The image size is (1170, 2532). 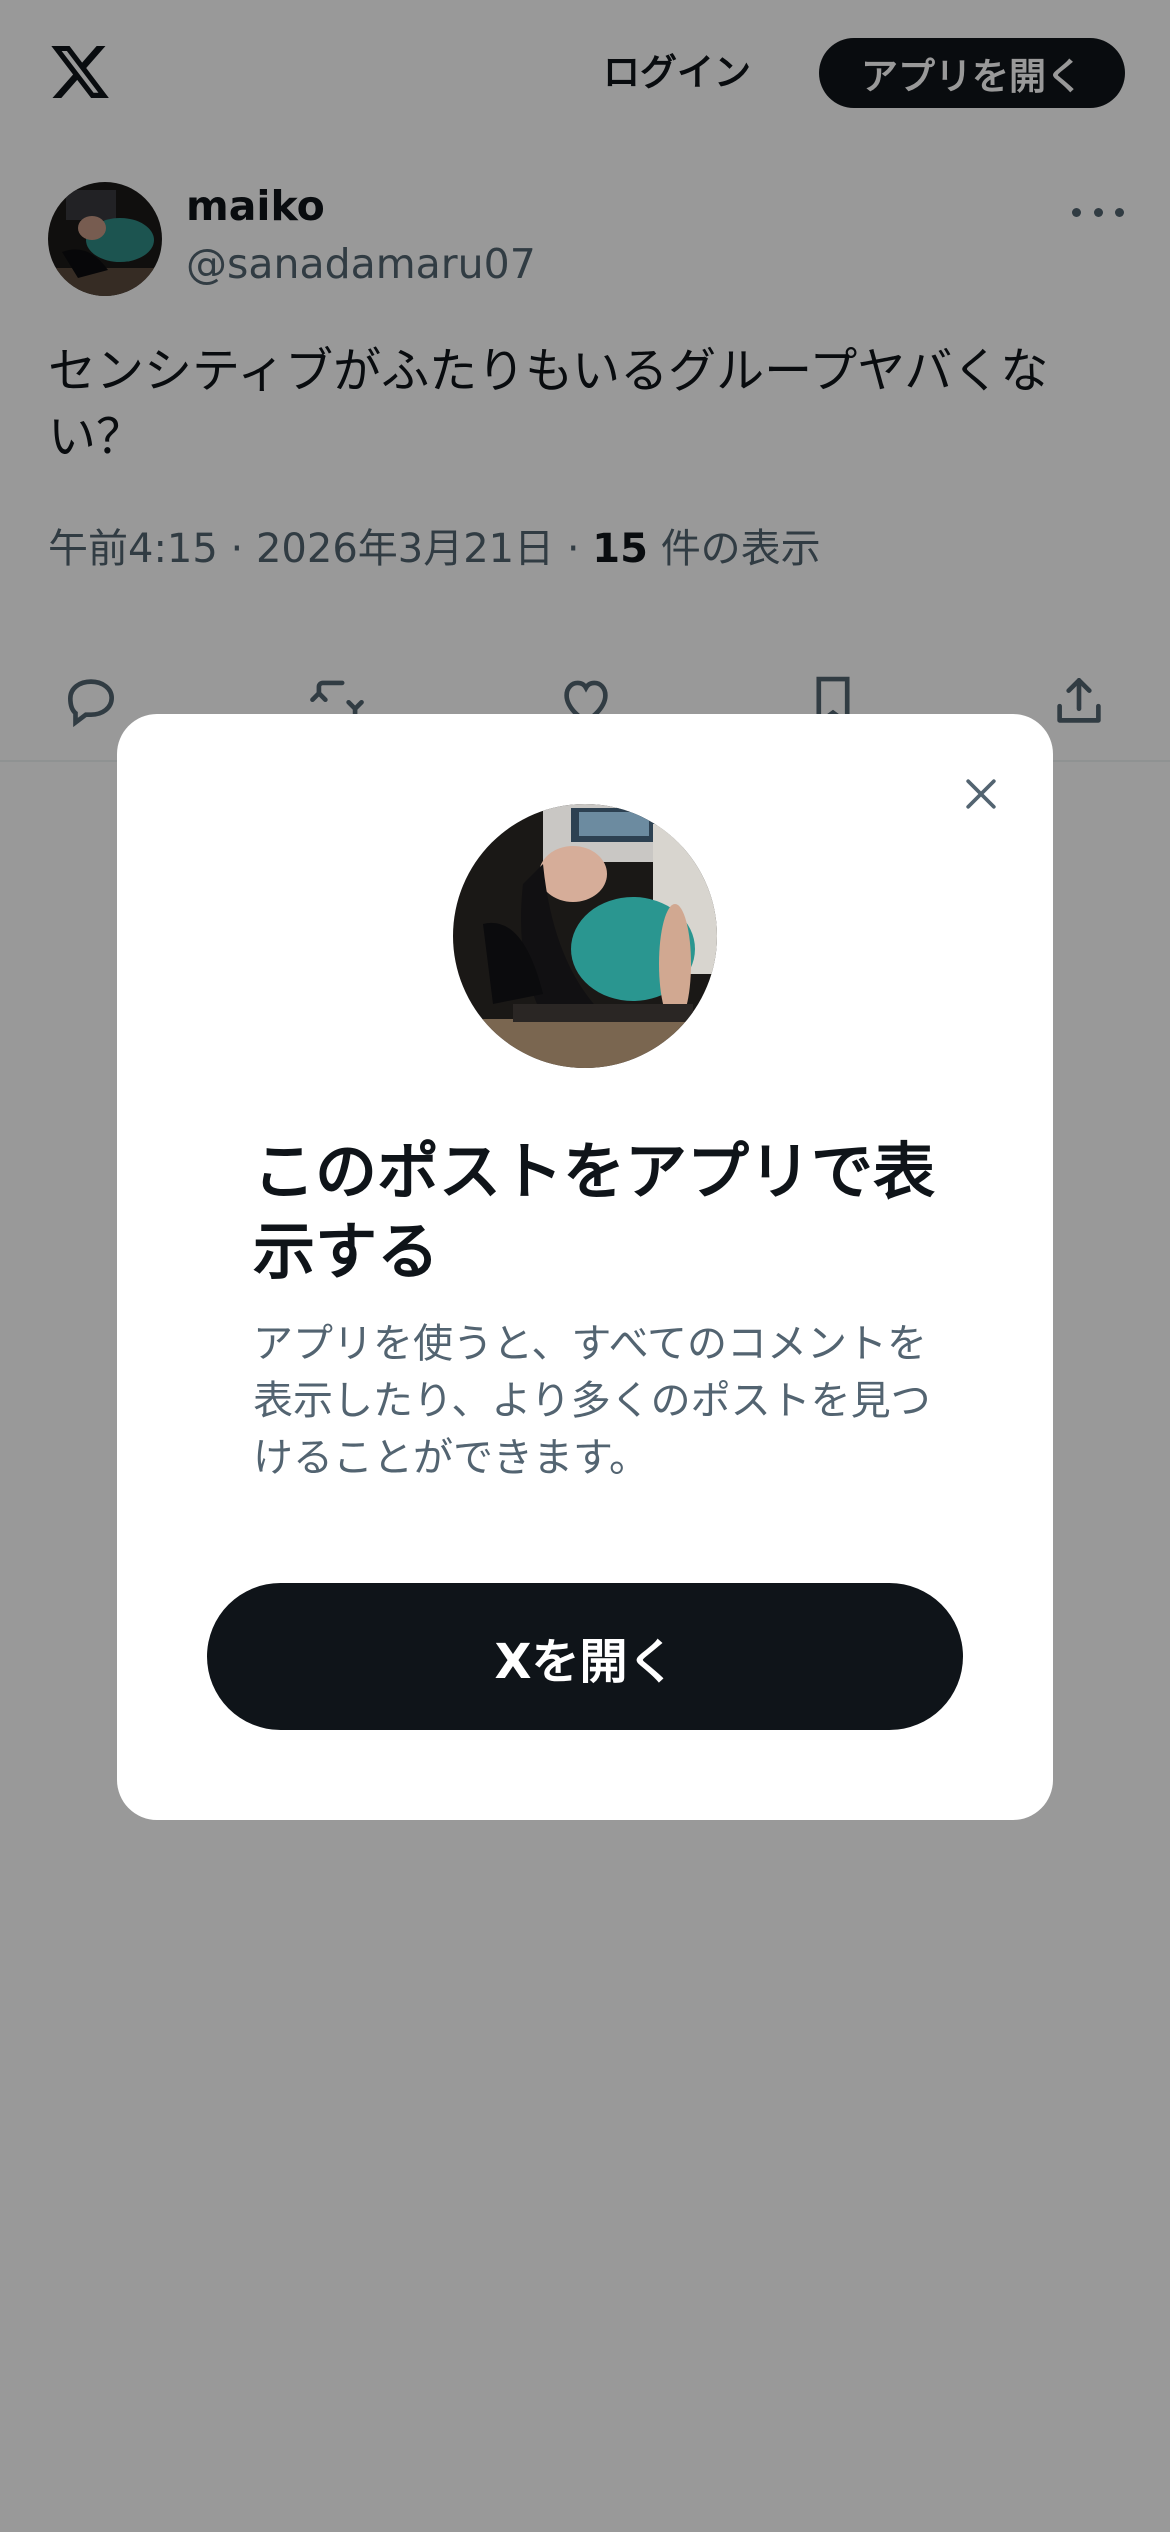 What do you see at coordinates (585, 936) in the screenshot?
I see `author-avatar-large` at bounding box center [585, 936].